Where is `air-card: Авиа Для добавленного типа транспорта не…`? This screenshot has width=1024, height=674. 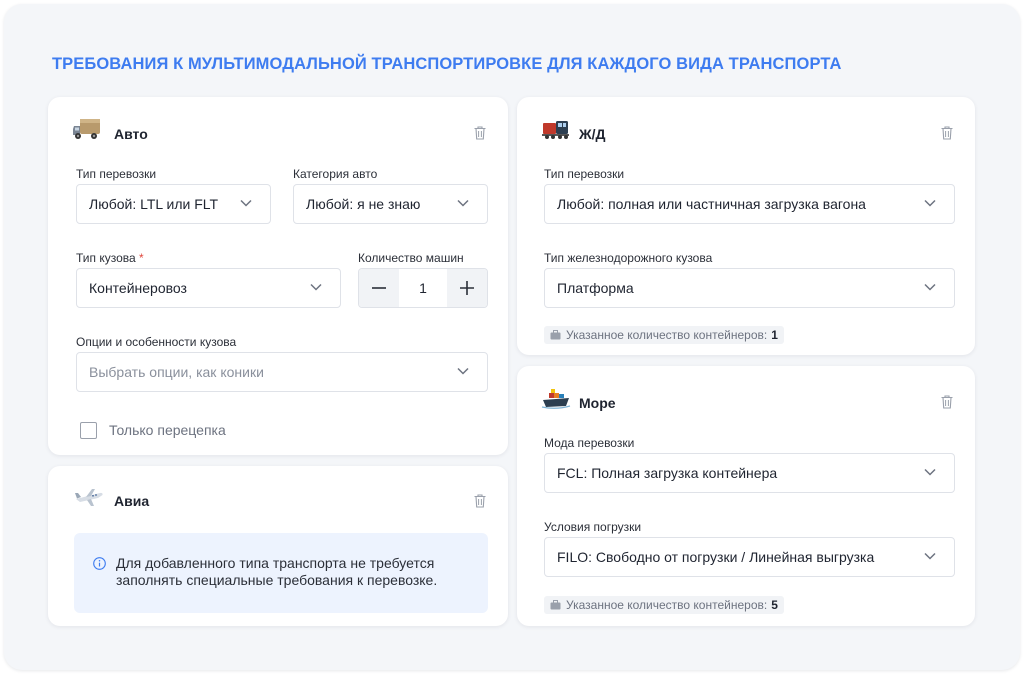
air-card: Авиа Для добавленного типа транспорта не… is located at coordinates (278, 546).